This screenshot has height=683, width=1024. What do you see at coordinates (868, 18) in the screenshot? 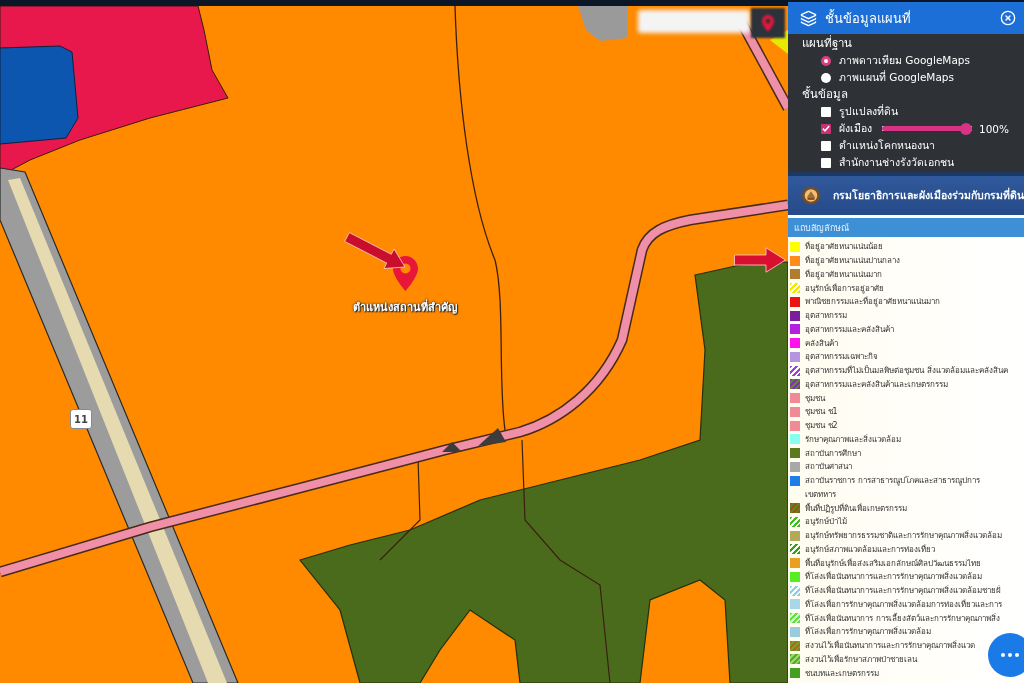
I see `panel-title: ชั้นข้อมูลแผนที่` at bounding box center [868, 18].